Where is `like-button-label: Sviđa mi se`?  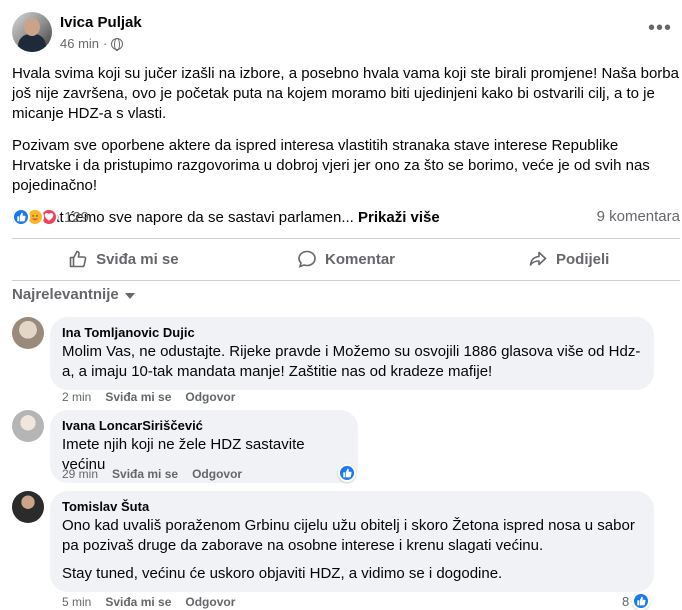
like-button-label: Sviđa mi se is located at coordinates (137, 259).